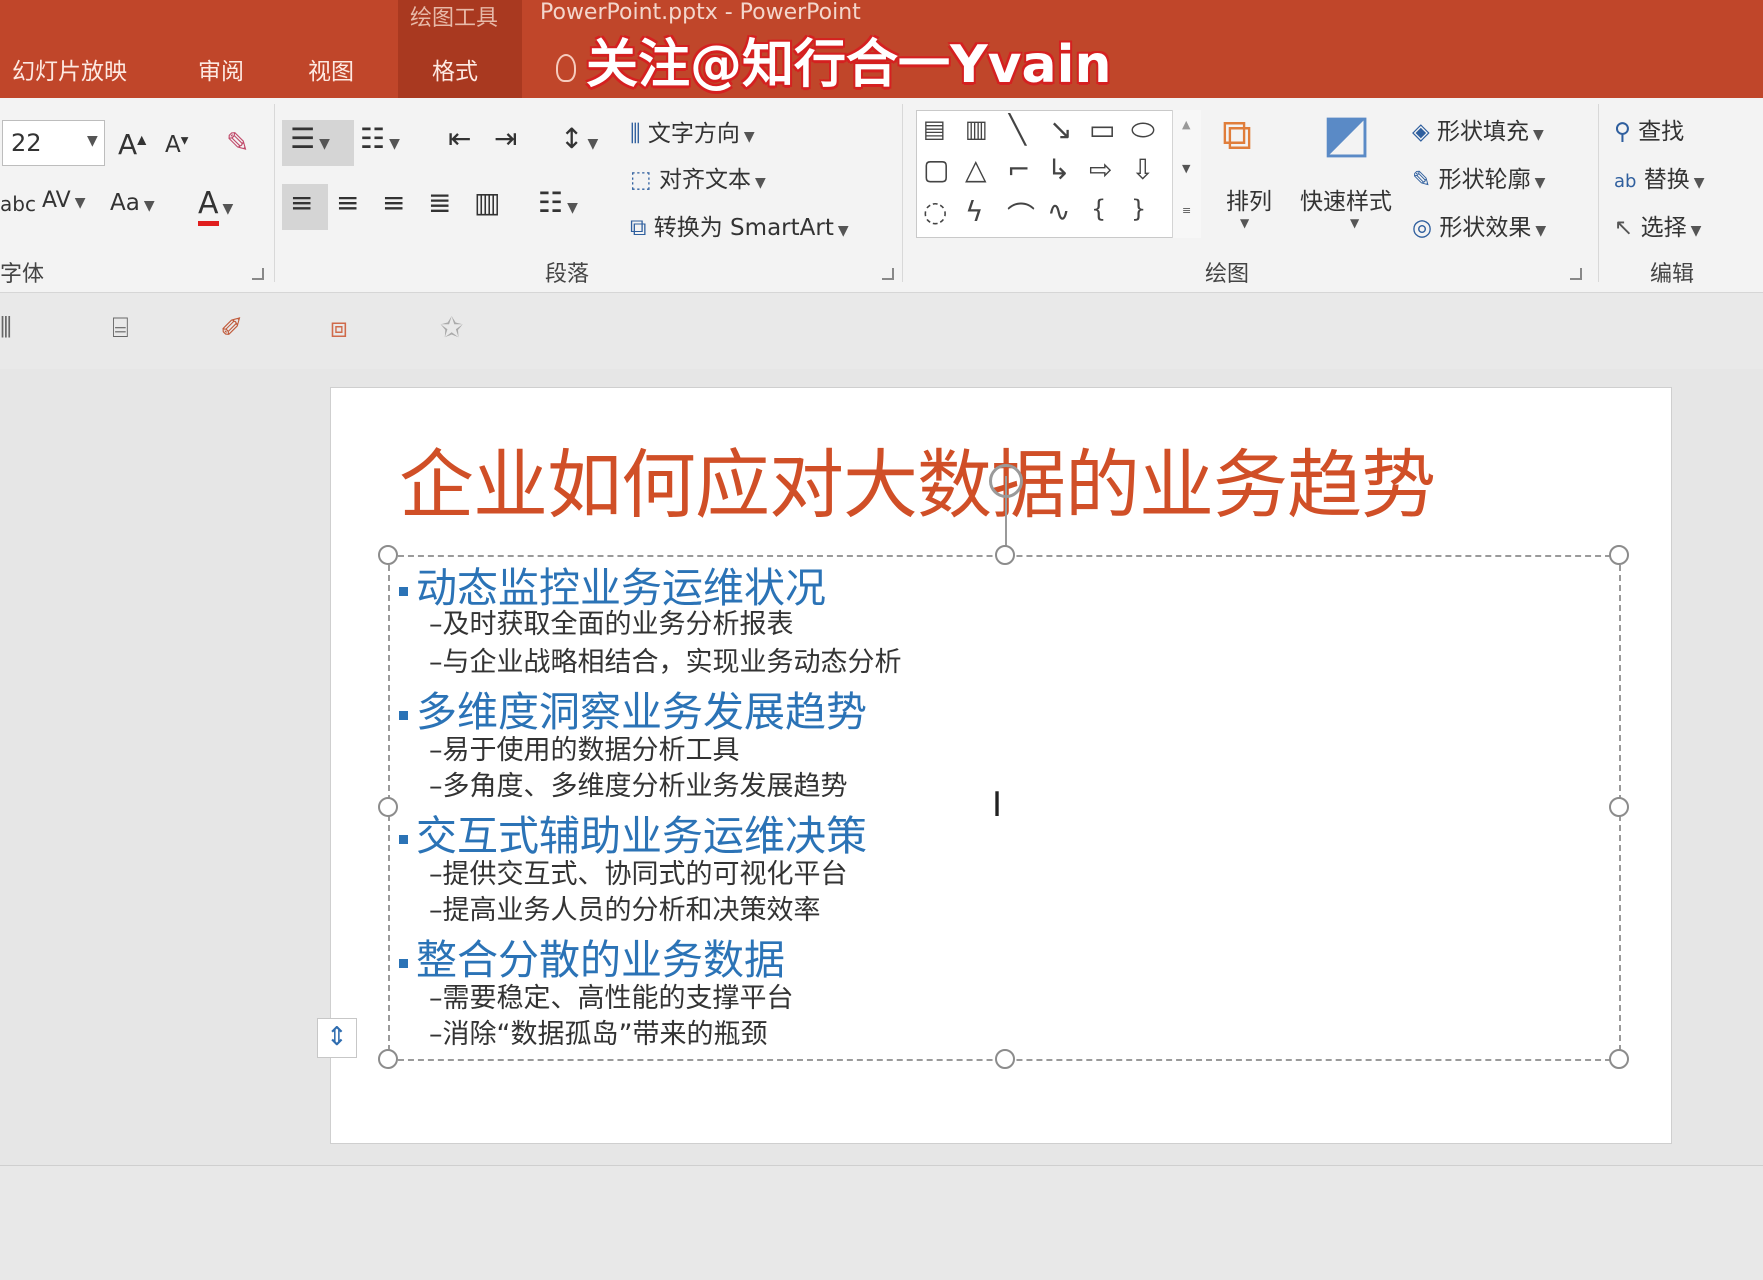 The image size is (1763, 1280). Describe the element at coordinates (698, 177) in the screenshot. I see `align-text-button: ⬚ 对齐文本 ▼` at that location.